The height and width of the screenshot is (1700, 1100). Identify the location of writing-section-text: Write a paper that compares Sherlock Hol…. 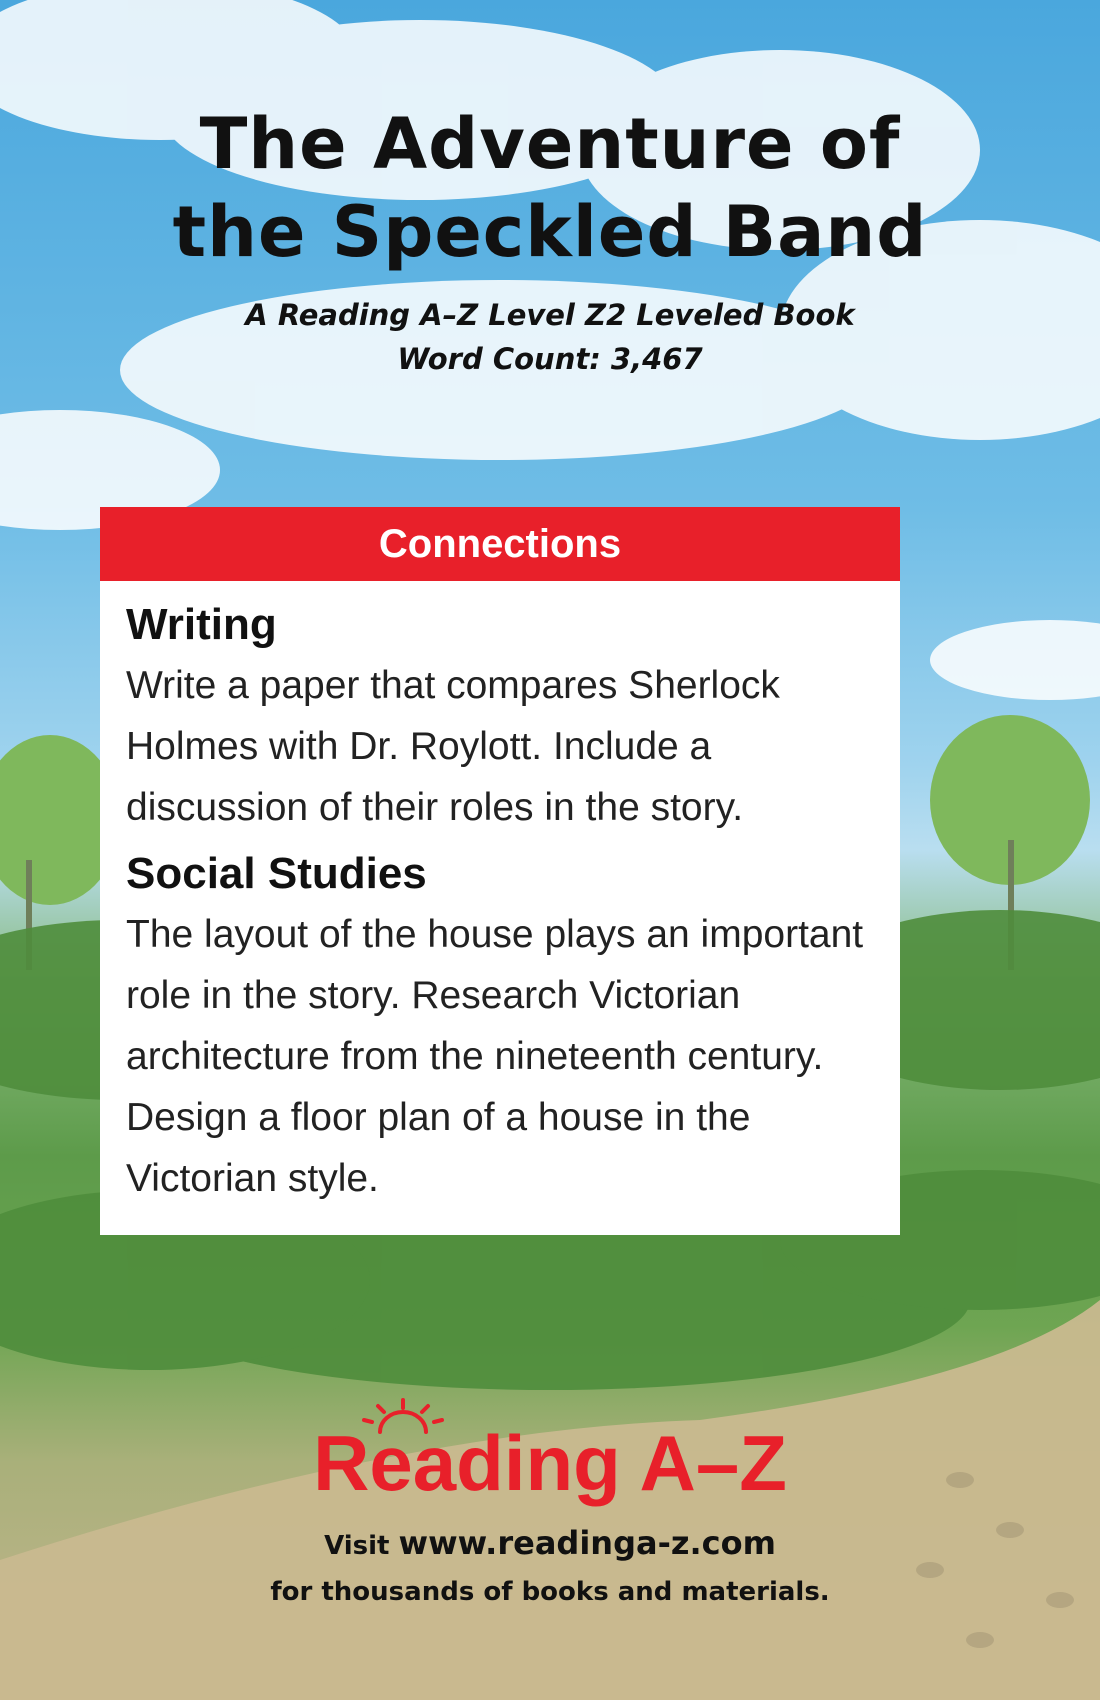
(453, 746).